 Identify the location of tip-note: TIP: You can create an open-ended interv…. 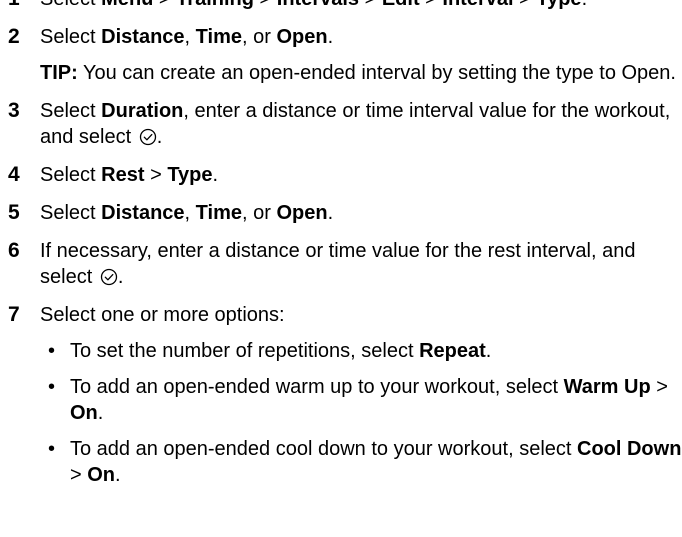
(361, 73).